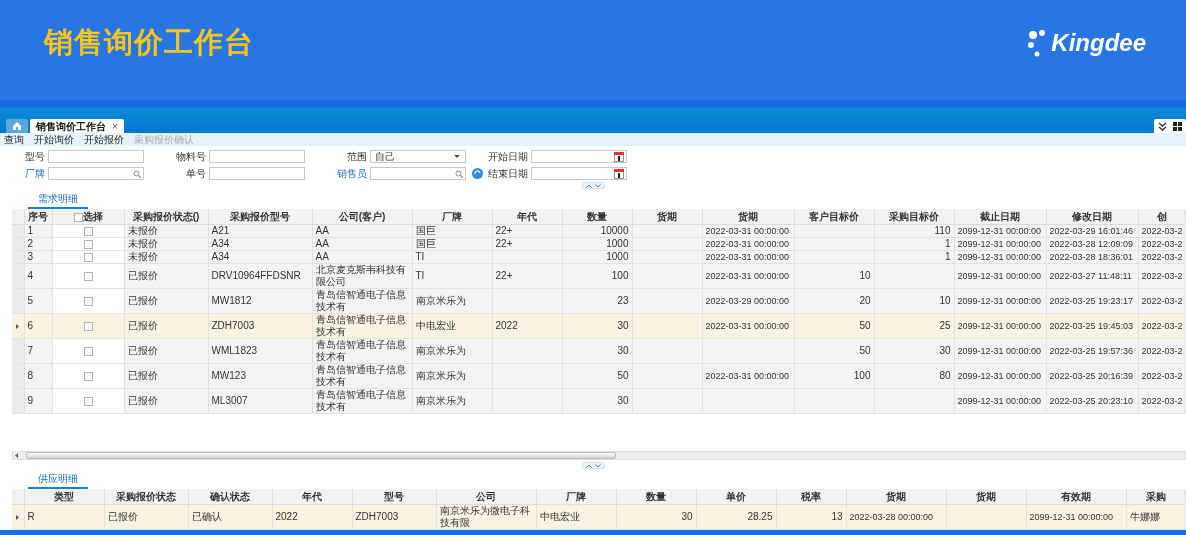 Image resolution: width=1186 pixels, height=535 pixels. Describe the element at coordinates (486, 497) in the screenshot. I see `column-header: 公司` at that location.